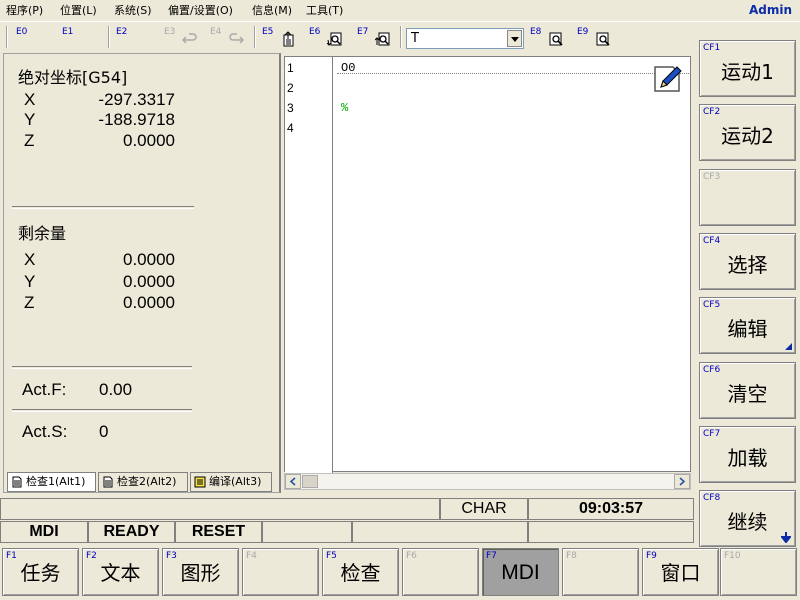  I want to click on edit-pencil-icon, so click(668, 78).